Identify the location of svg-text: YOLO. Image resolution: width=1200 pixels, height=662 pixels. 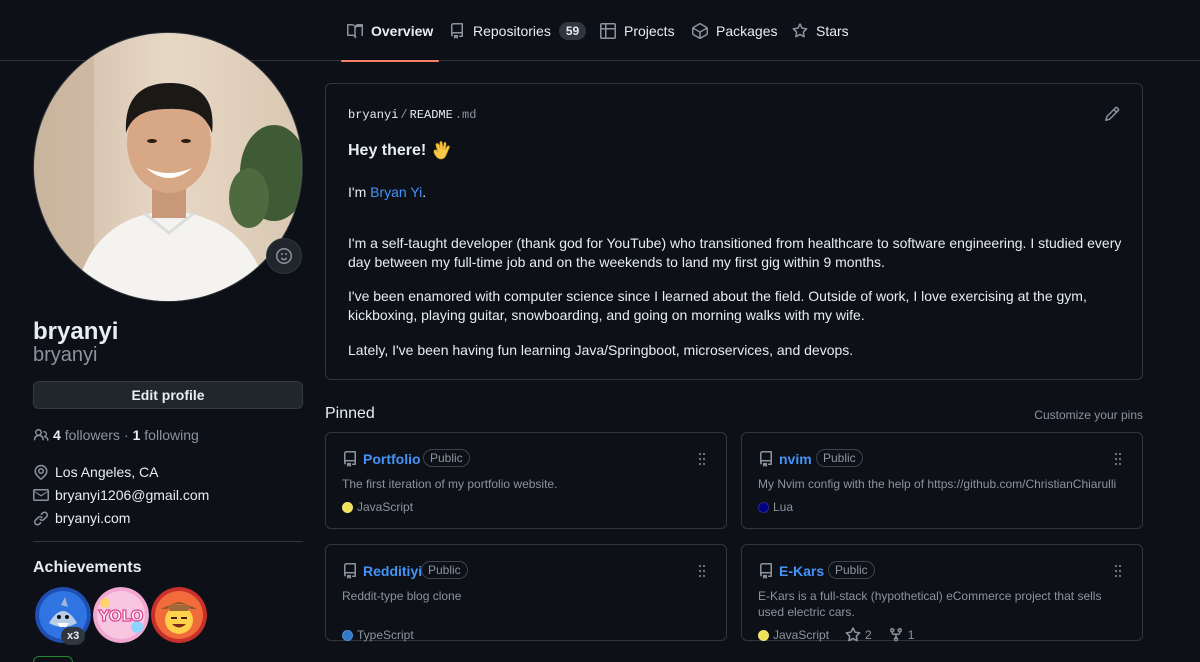
(121, 616).